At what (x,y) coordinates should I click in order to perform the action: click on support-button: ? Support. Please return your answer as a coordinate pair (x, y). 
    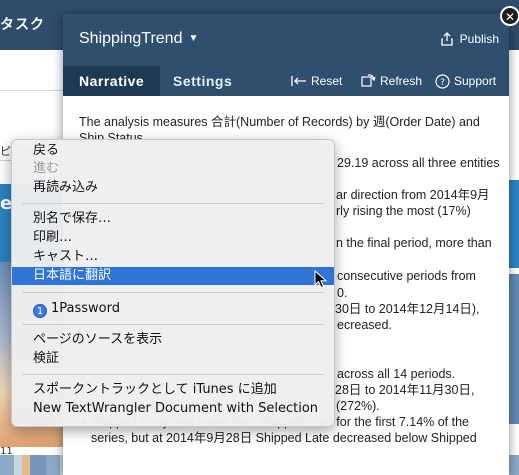
    Looking at the image, I should click on (465, 81).